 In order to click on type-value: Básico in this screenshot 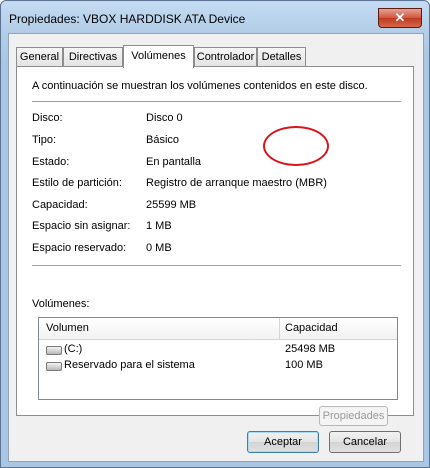, I will do `click(163, 140)`.